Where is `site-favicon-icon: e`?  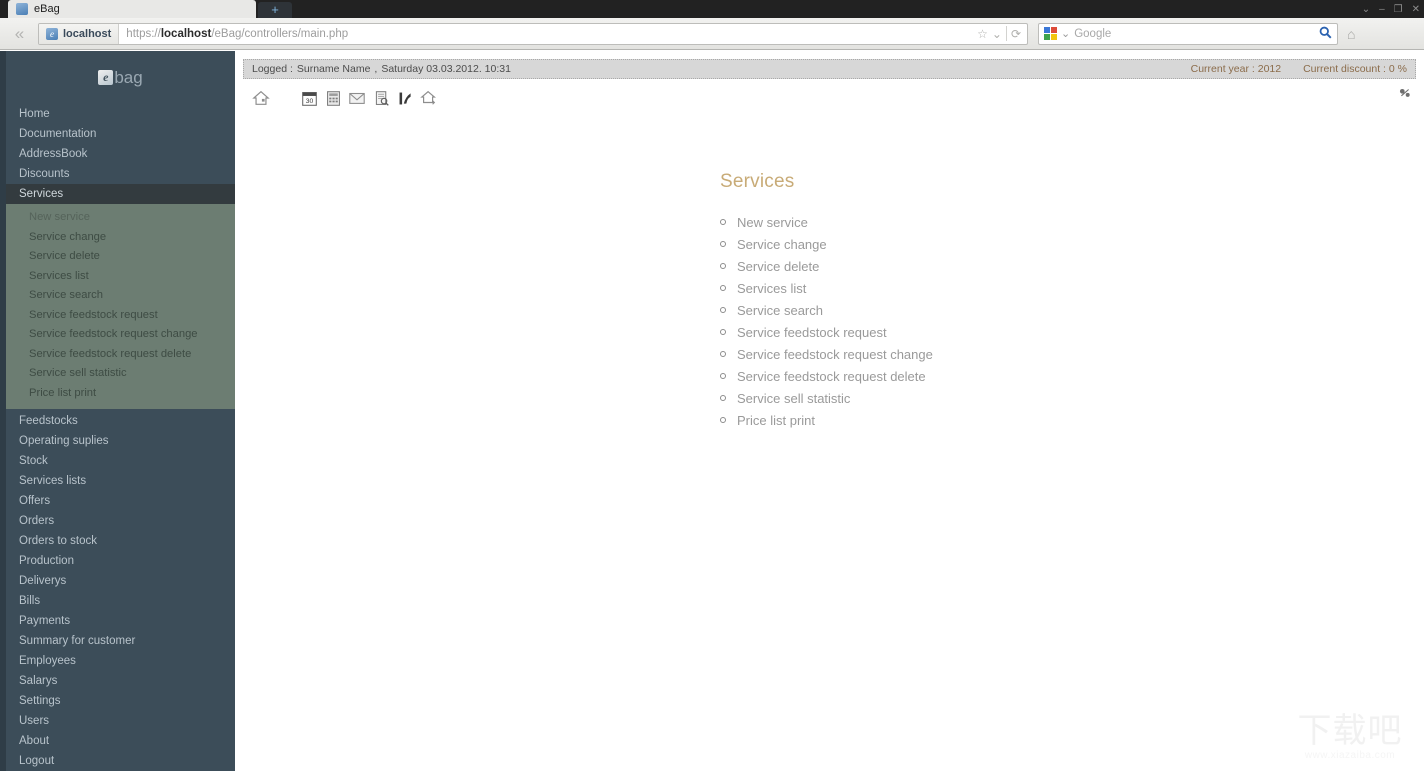
site-favicon-icon: e is located at coordinates (52, 33).